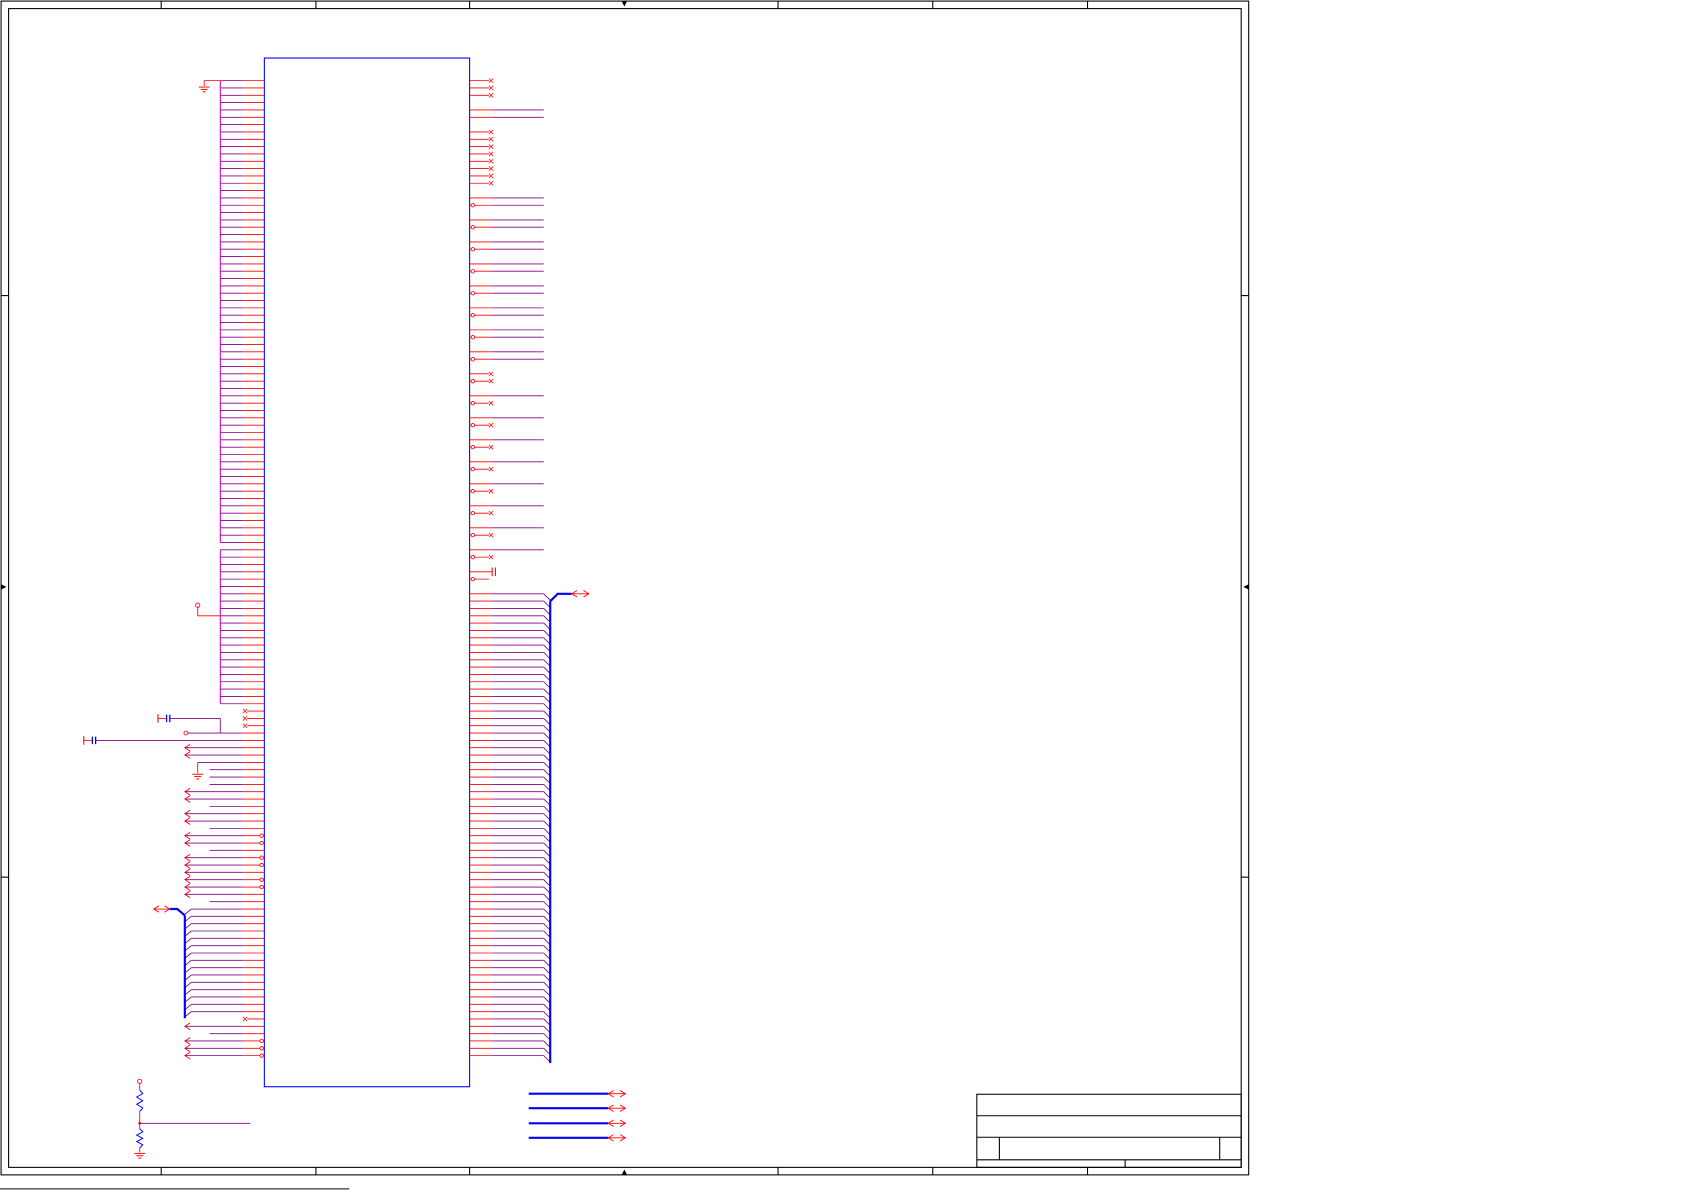 The image size is (1685, 1191). Describe the element at coordinates (209, 612) in the screenshot. I see `power-wire` at that location.